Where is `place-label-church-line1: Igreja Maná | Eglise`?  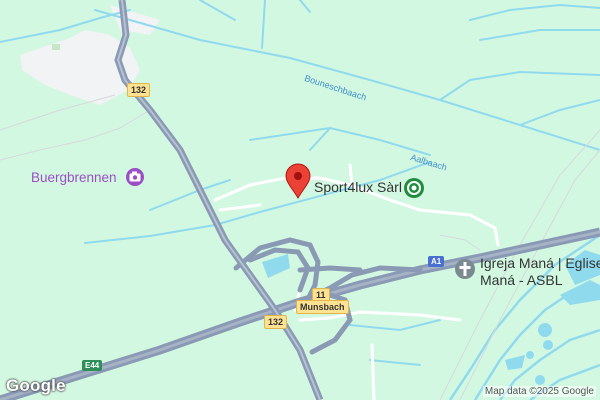
place-label-church-line1: Igreja Maná | Eglise is located at coordinates (540, 263).